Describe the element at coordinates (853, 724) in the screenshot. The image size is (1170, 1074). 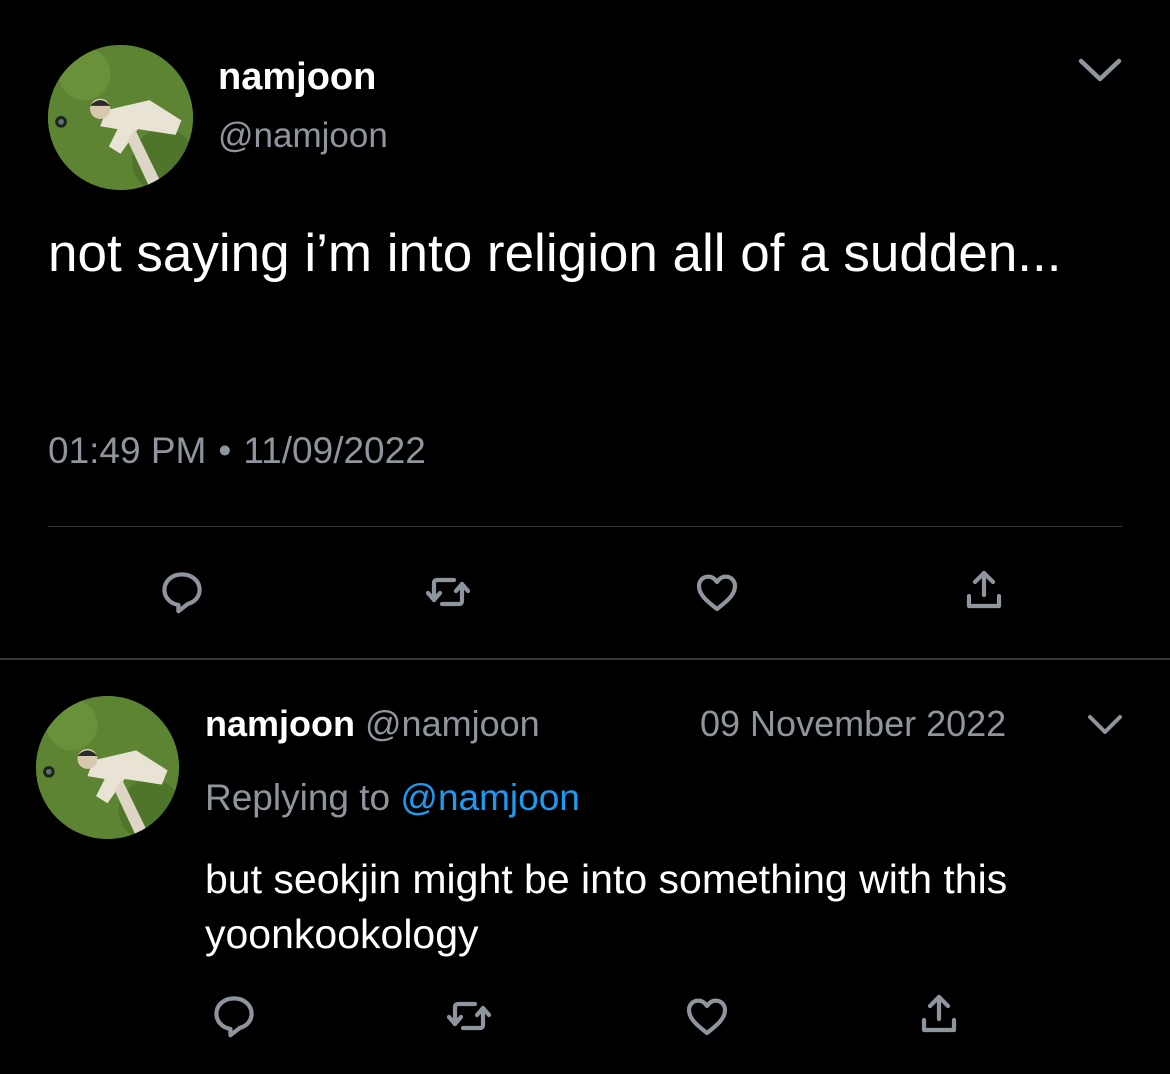
I see `tweet-date: 09 November 2022` at that location.